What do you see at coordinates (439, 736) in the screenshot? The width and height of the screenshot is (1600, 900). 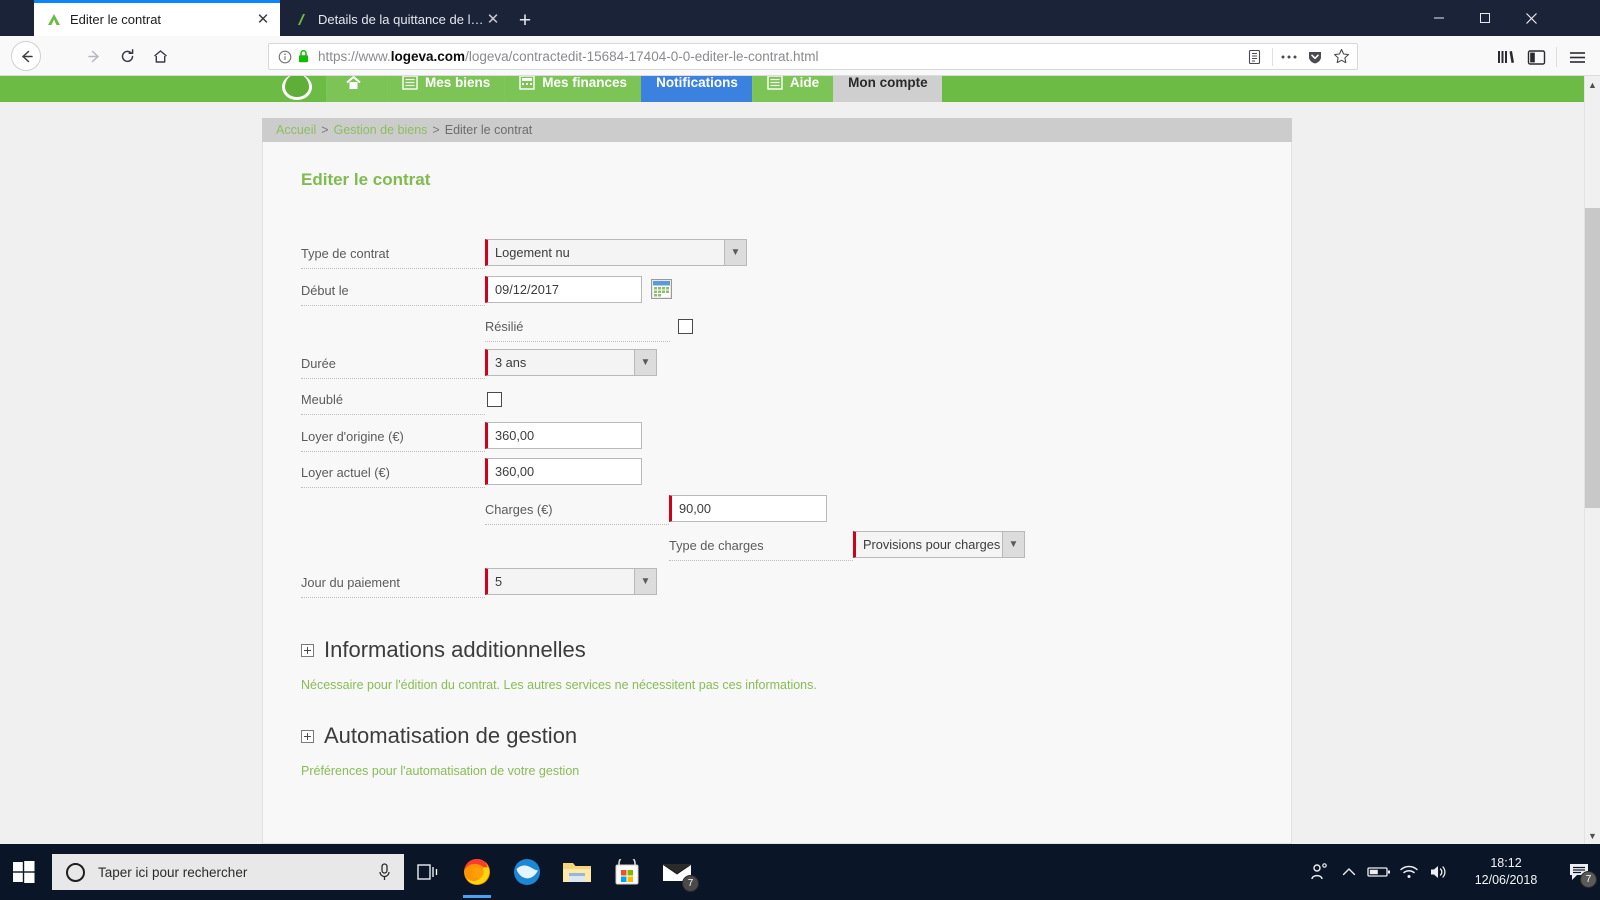 I see `section-header-automatisation-de-gestion: Automatisation de gestion` at bounding box center [439, 736].